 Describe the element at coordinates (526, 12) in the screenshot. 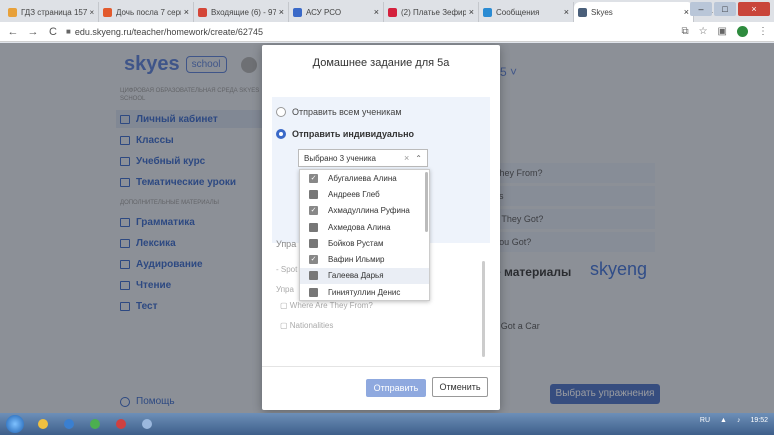

I see `browser-tab: Сообщения ×` at that location.